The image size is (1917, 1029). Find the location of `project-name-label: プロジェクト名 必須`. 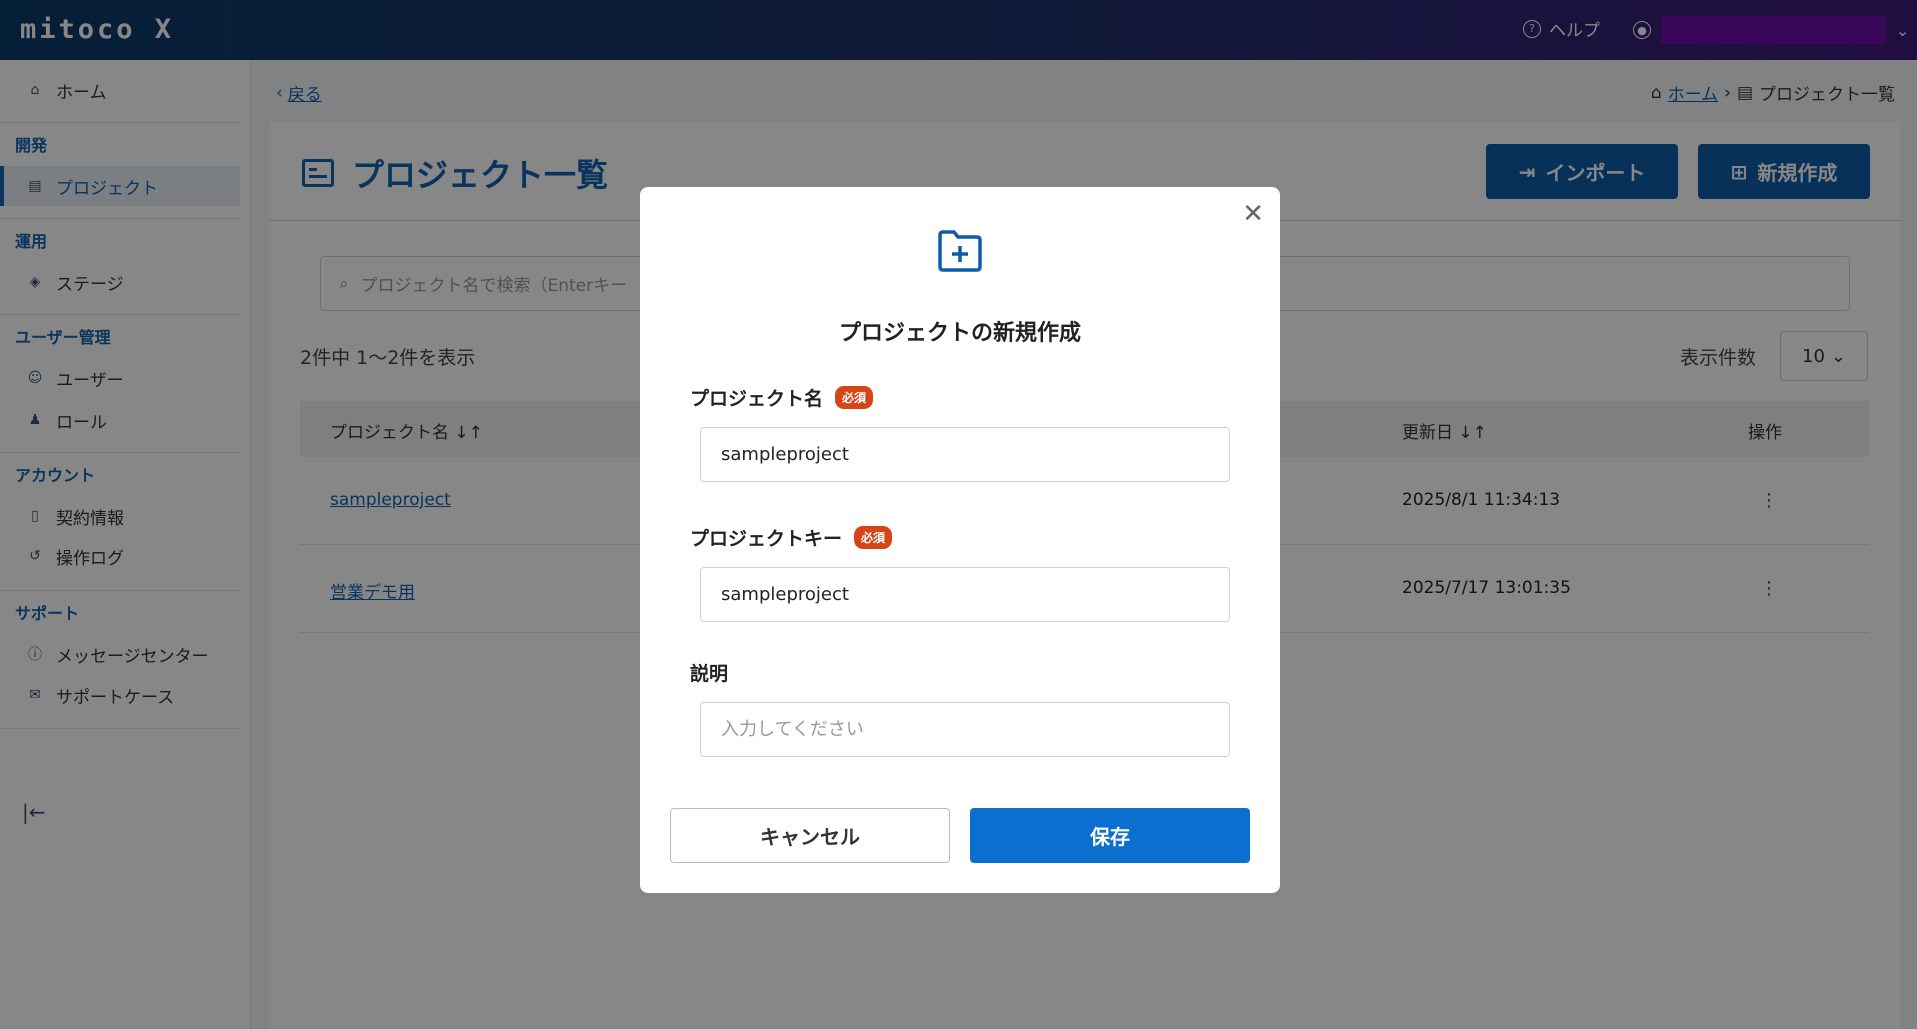

project-name-label: プロジェクト名 必須 is located at coordinates (782, 397).